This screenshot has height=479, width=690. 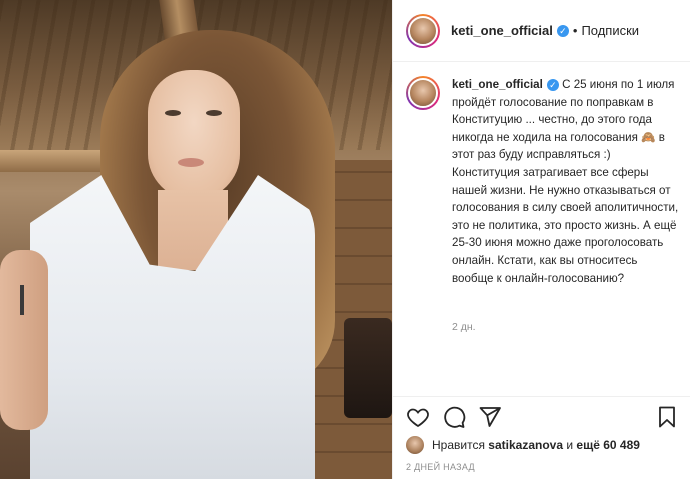 I want to click on author-avatar, so click(x=423, y=30).